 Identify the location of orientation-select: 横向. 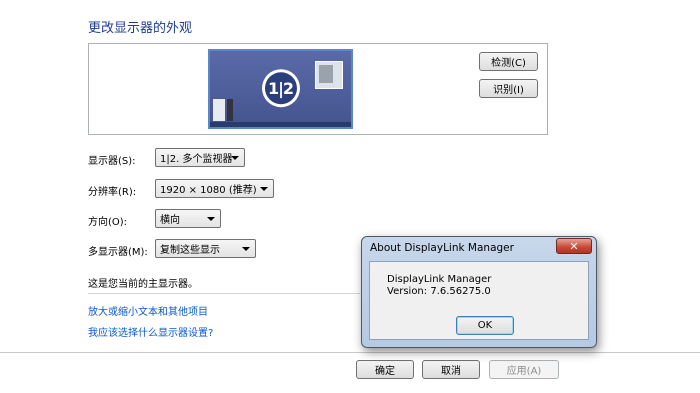
(188, 218).